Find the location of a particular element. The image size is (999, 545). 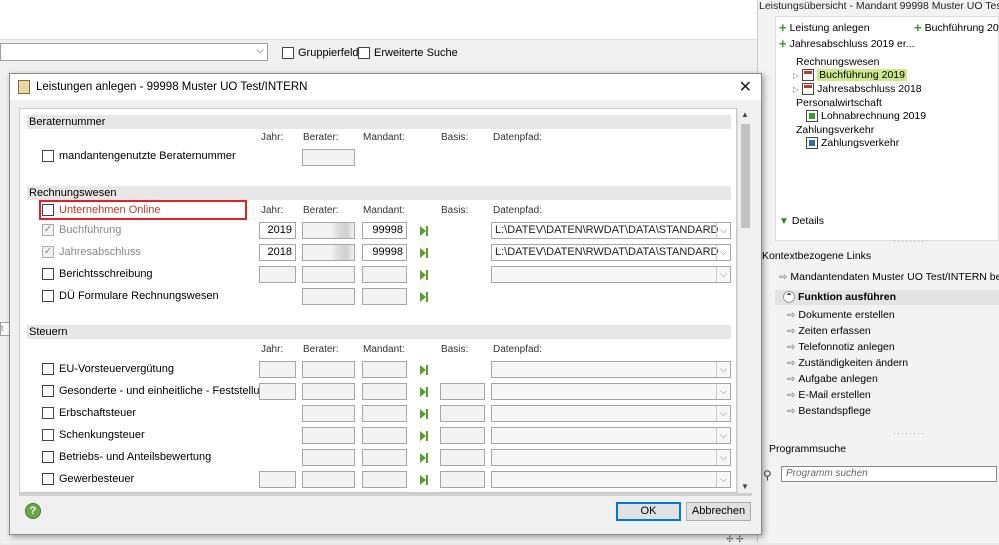

row-du-forms: DÜ Formulare Rechnungswesen is located at coordinates (130, 296).